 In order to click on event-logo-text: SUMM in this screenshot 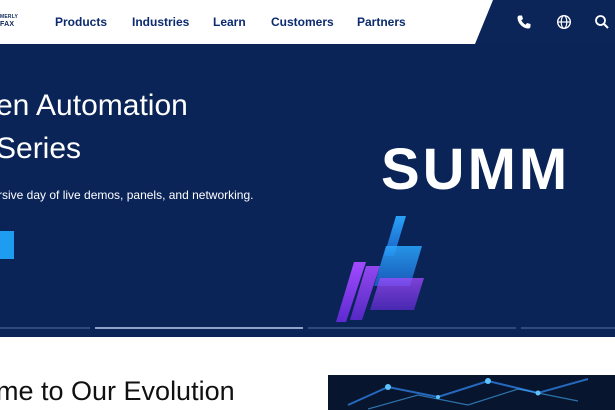, I will do `click(476, 169)`.